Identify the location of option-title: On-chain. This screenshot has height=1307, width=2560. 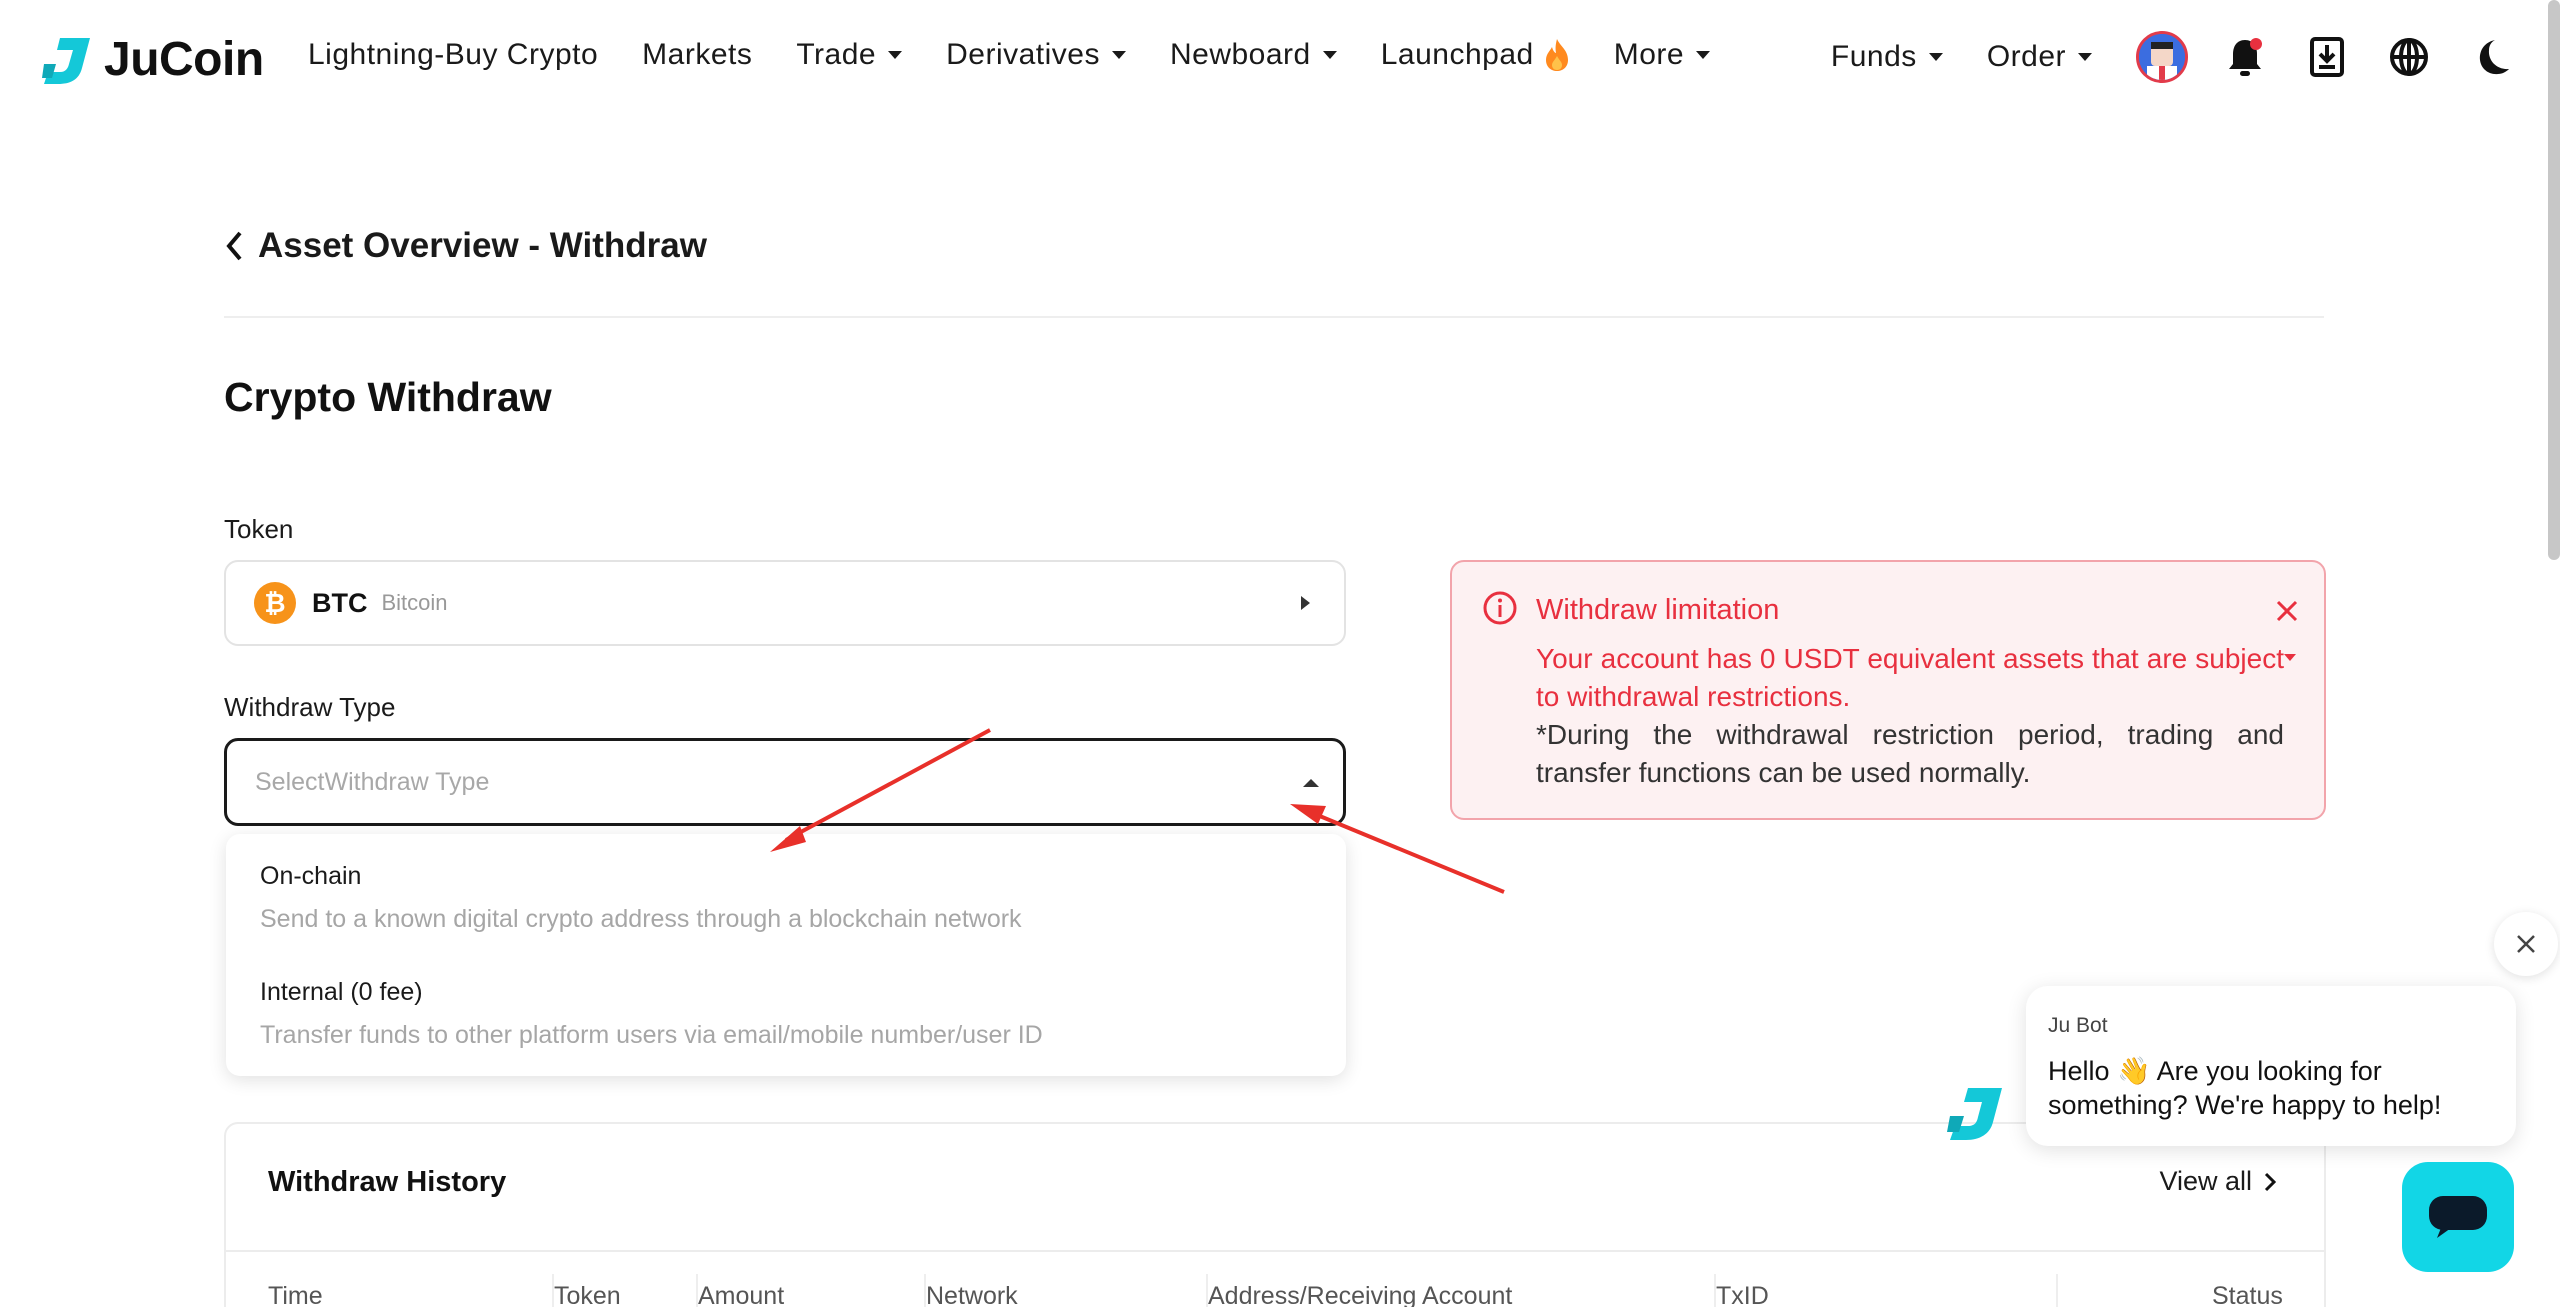
(311, 876).